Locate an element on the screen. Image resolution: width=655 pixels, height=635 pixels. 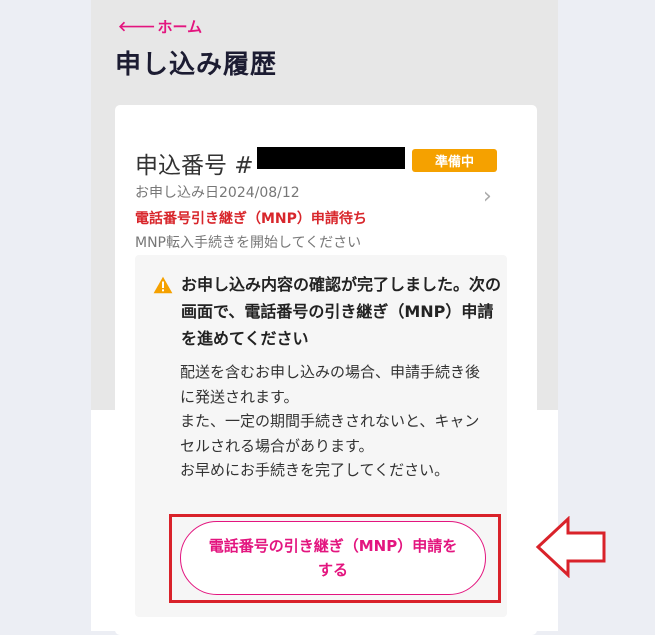
back-home-link: 🡐 ホーム is located at coordinates (160, 26).